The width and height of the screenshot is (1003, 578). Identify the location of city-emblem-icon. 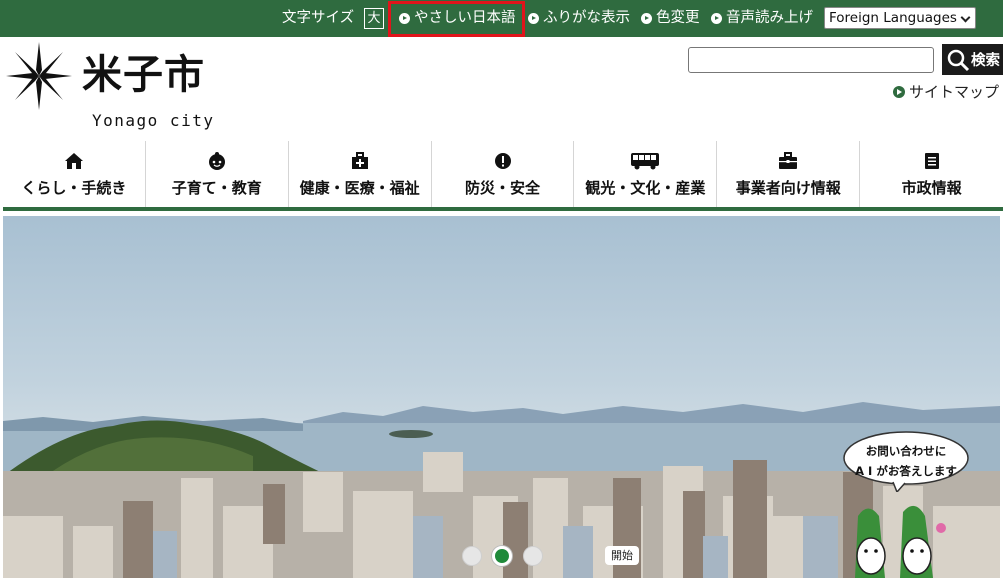
(39, 76).